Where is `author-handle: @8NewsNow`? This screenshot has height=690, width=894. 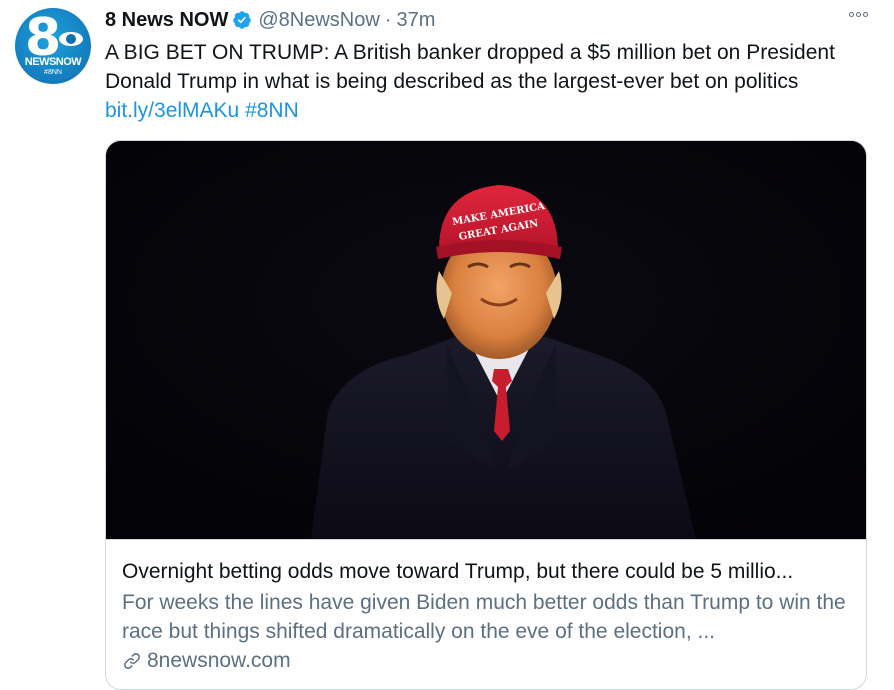
author-handle: @8NewsNow is located at coordinates (318, 20).